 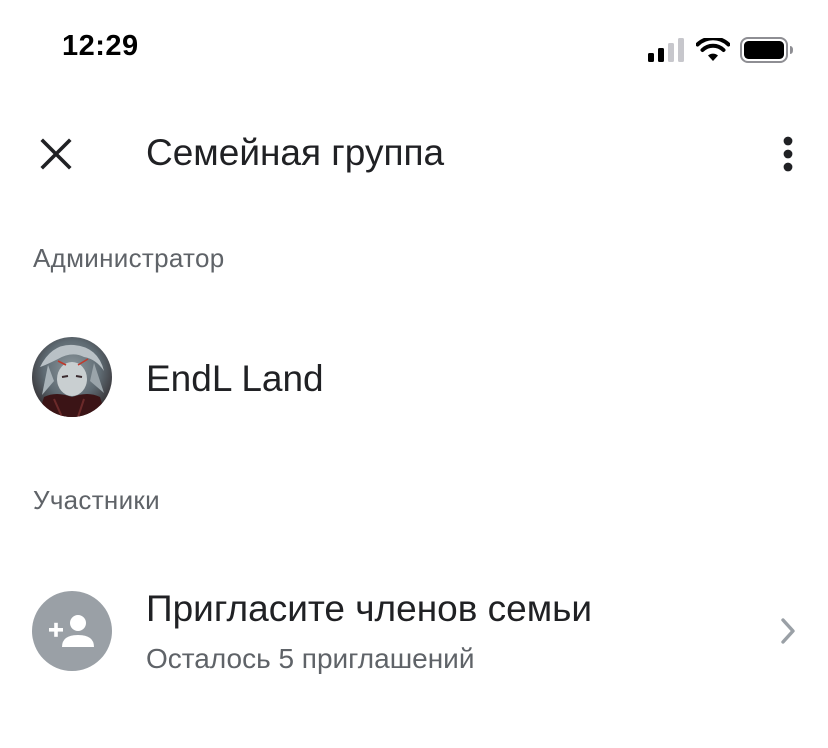 I want to click on more-vert-icon, so click(x=788, y=154).